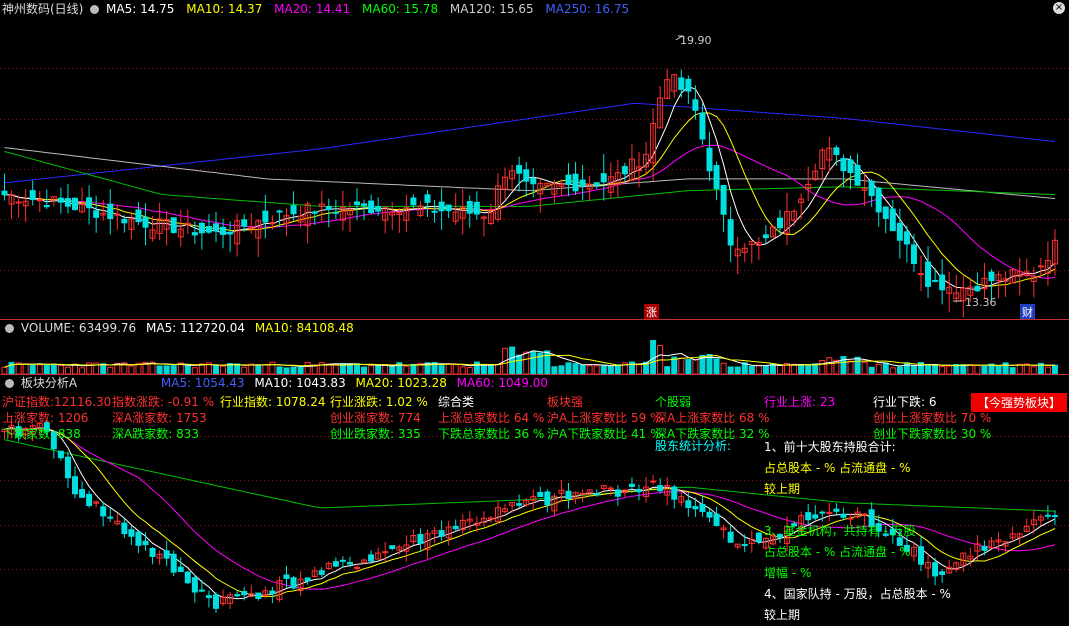  I want to click on info-c7-0: 个股弱, so click(673, 402).